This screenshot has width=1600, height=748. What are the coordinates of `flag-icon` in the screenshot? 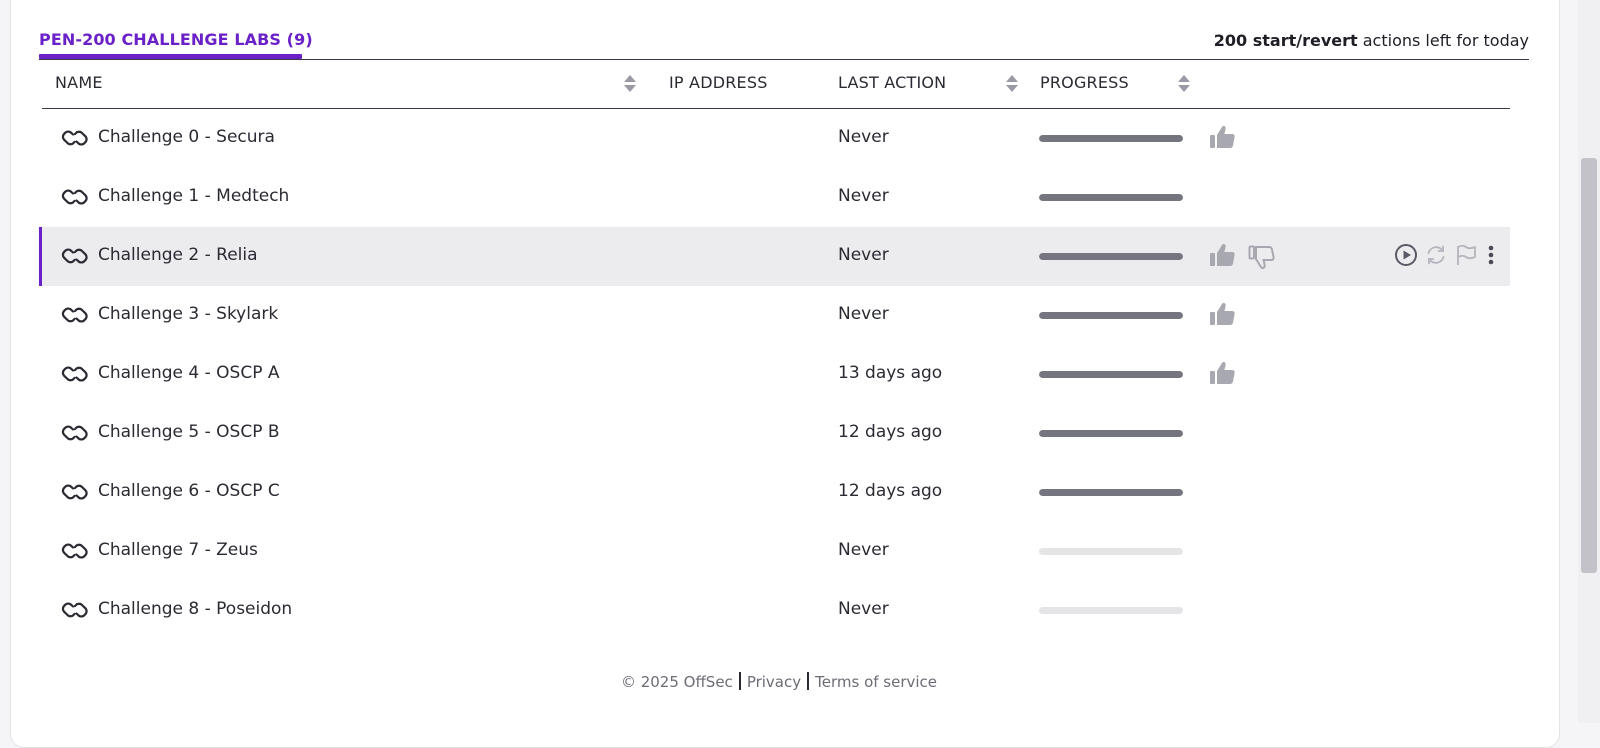 It's located at (1466, 257).